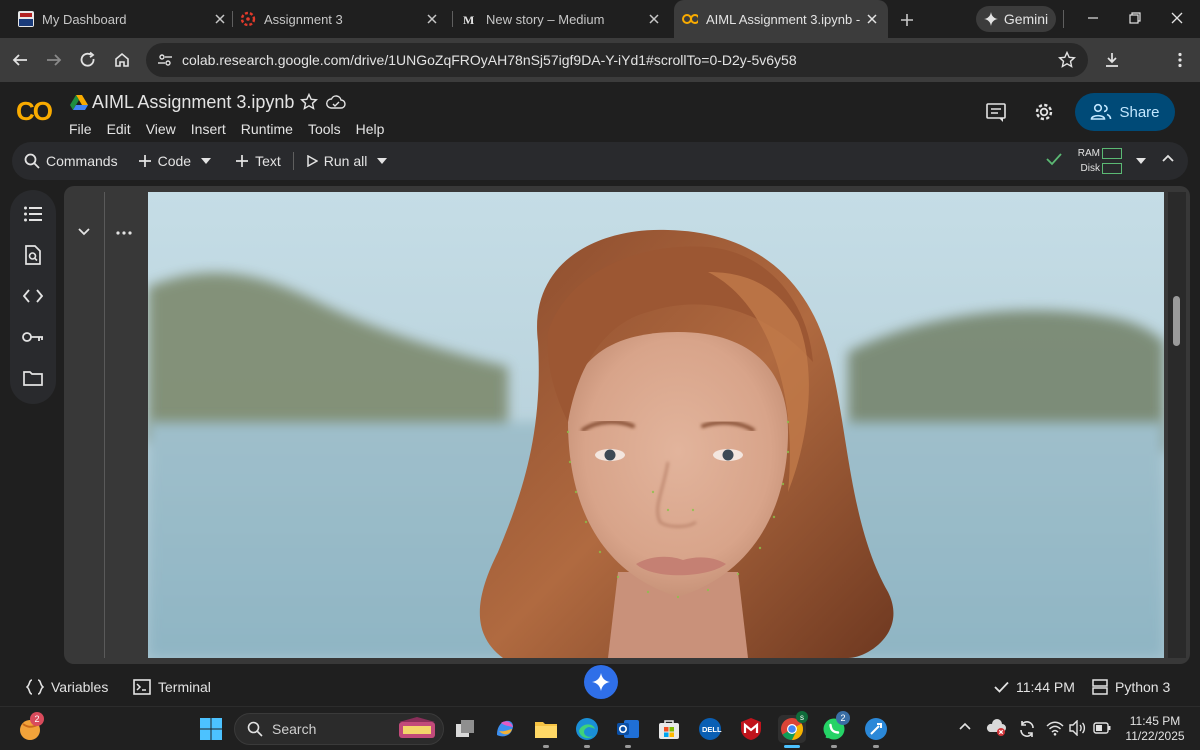  What do you see at coordinates (793, 727) in the screenshot?
I see `chrome-icon: s` at bounding box center [793, 727].